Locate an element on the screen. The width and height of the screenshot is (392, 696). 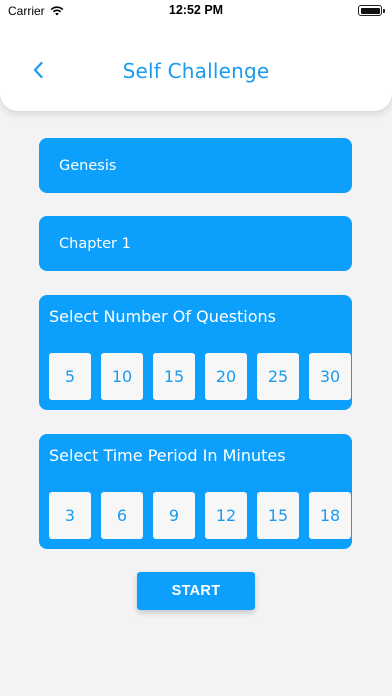
time-period-option: 3 is located at coordinates (70, 515).